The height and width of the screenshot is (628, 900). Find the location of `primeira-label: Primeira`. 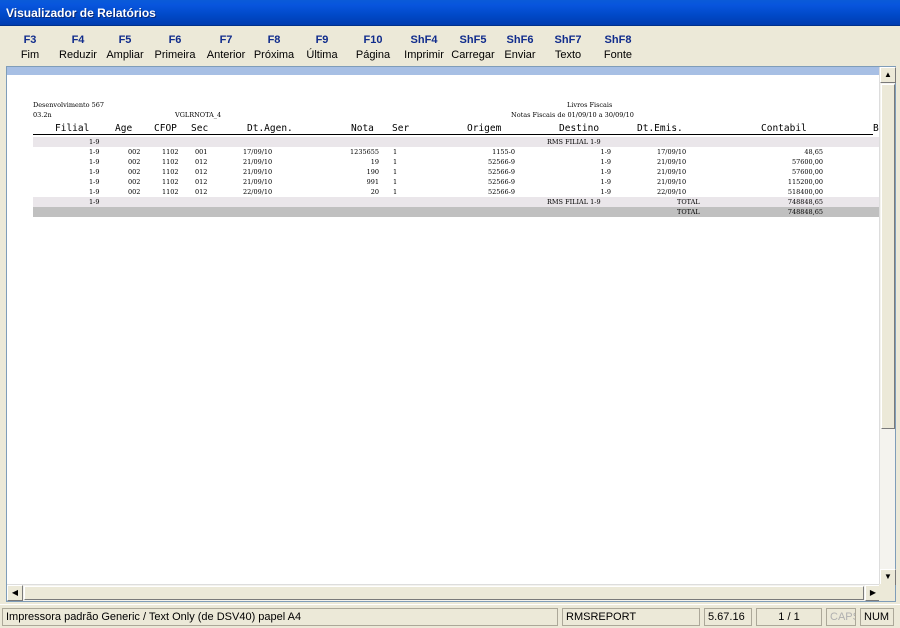

primeira-label: Primeira is located at coordinates (175, 55).